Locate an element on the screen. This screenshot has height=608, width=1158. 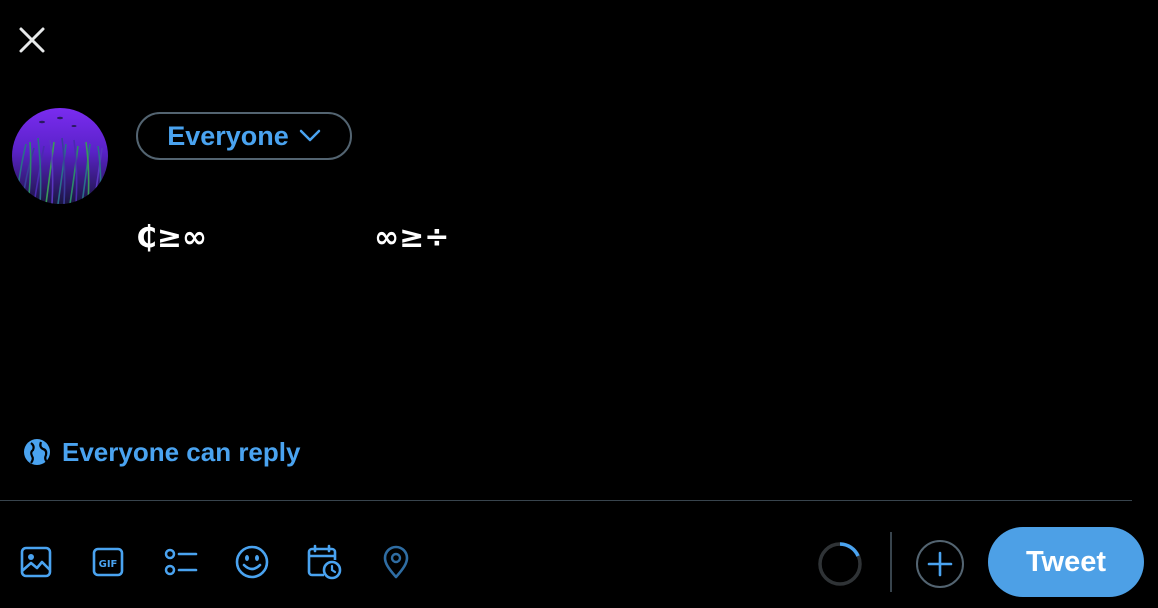
close-button is located at coordinates (32, 40).